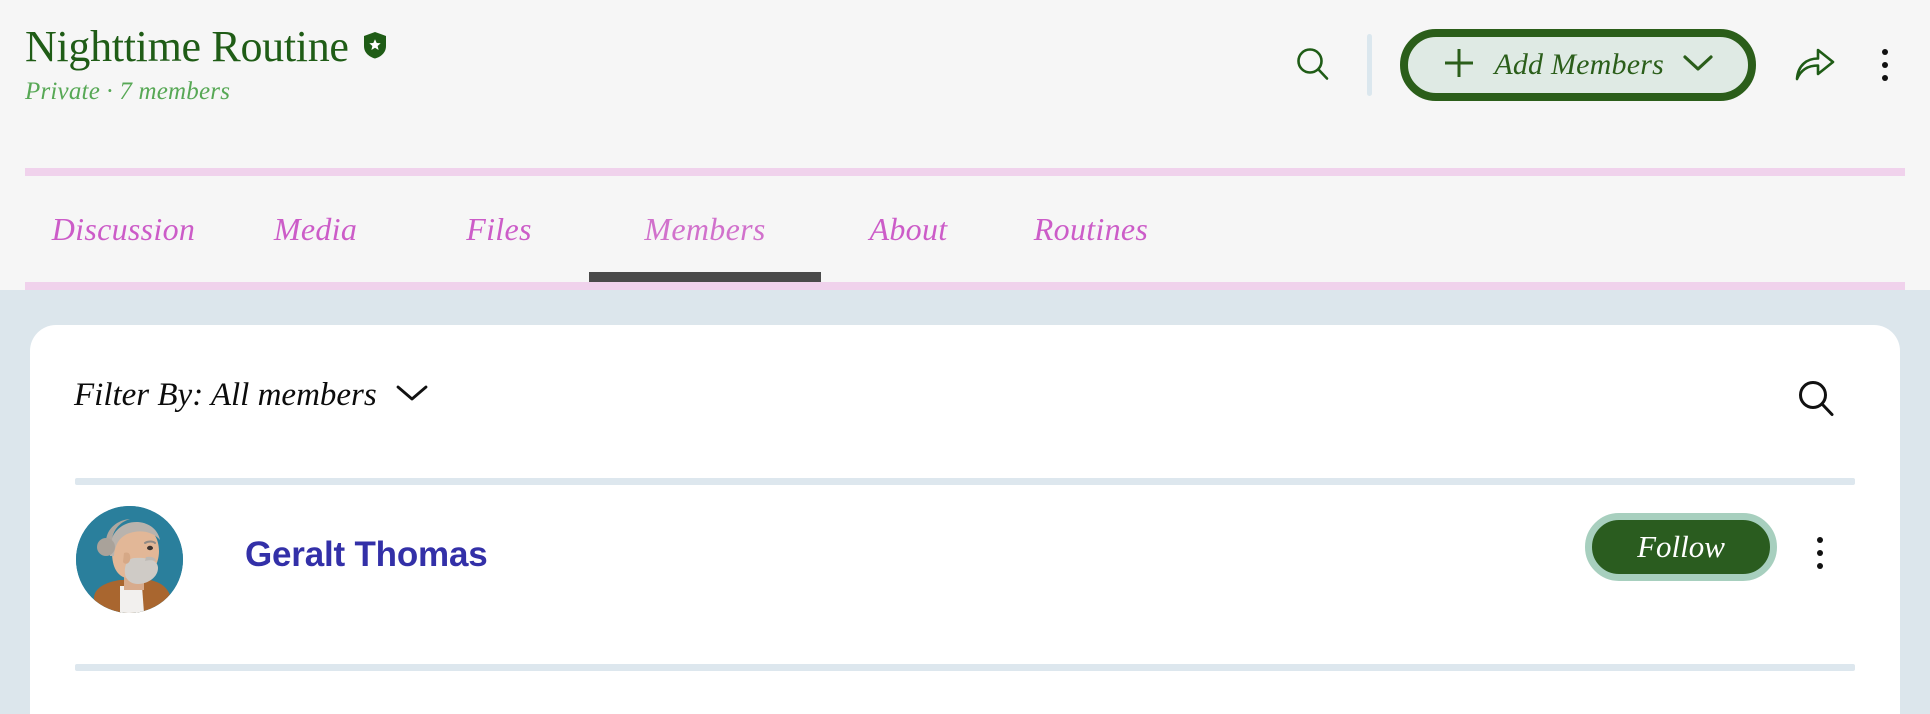  I want to click on tab-label: Files, so click(499, 228).